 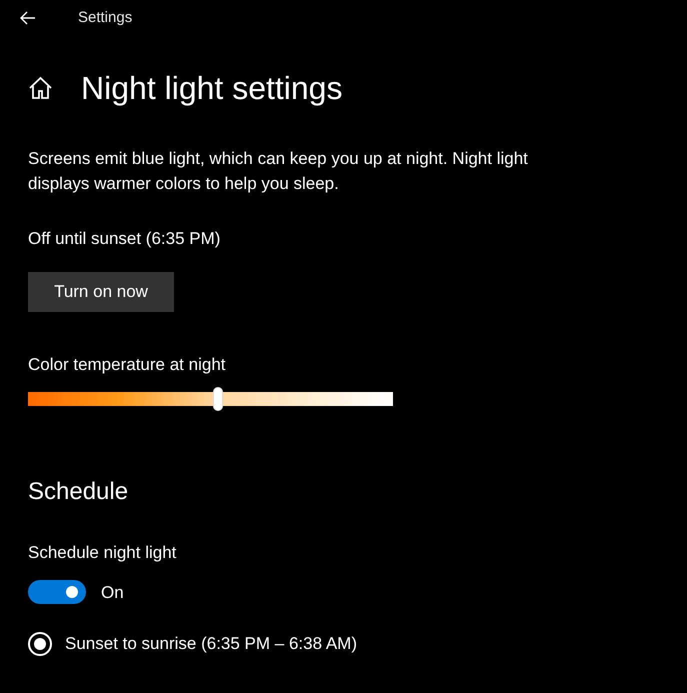 What do you see at coordinates (125, 239) in the screenshot?
I see `status-text: Off until sunset (6:35 PM)` at bounding box center [125, 239].